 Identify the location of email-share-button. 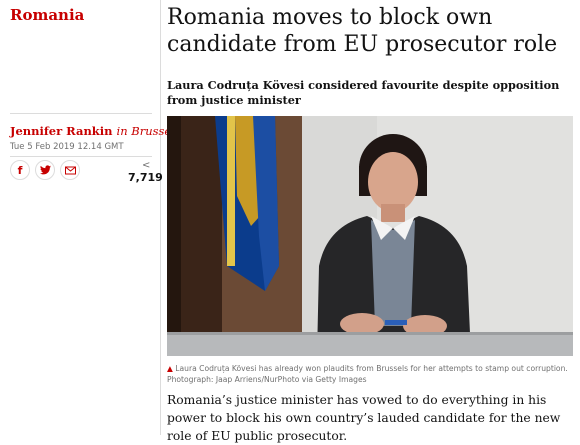
(70, 170).